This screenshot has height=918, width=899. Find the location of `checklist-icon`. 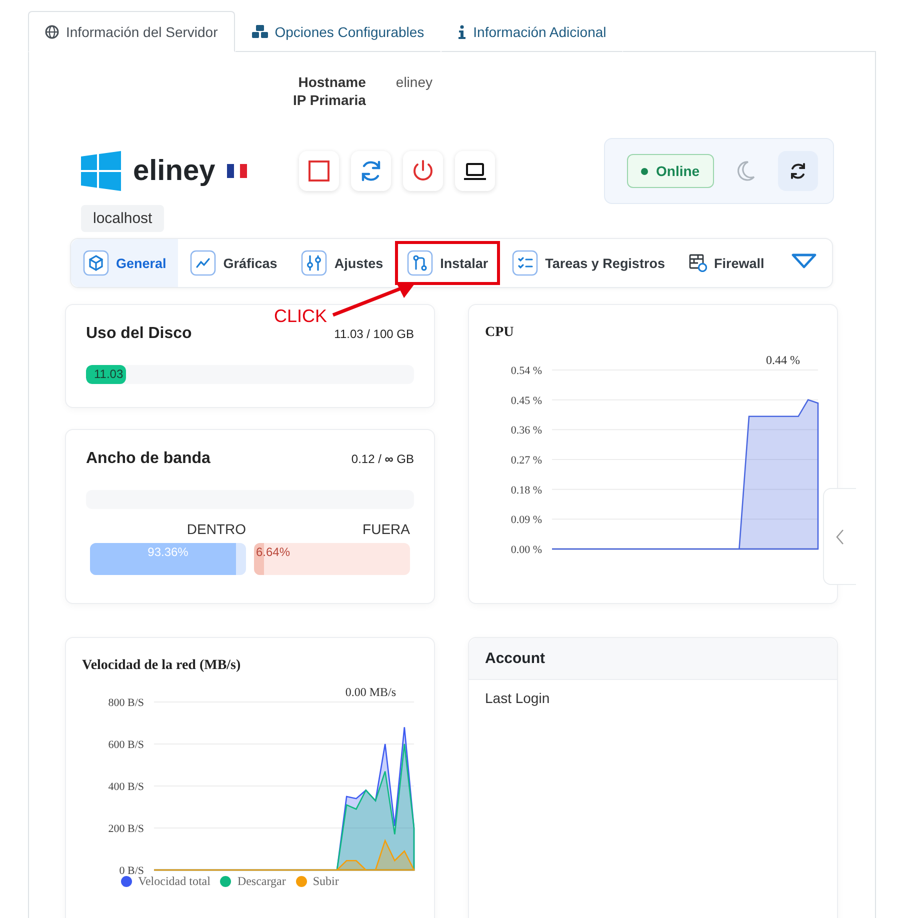

checklist-icon is located at coordinates (525, 263).